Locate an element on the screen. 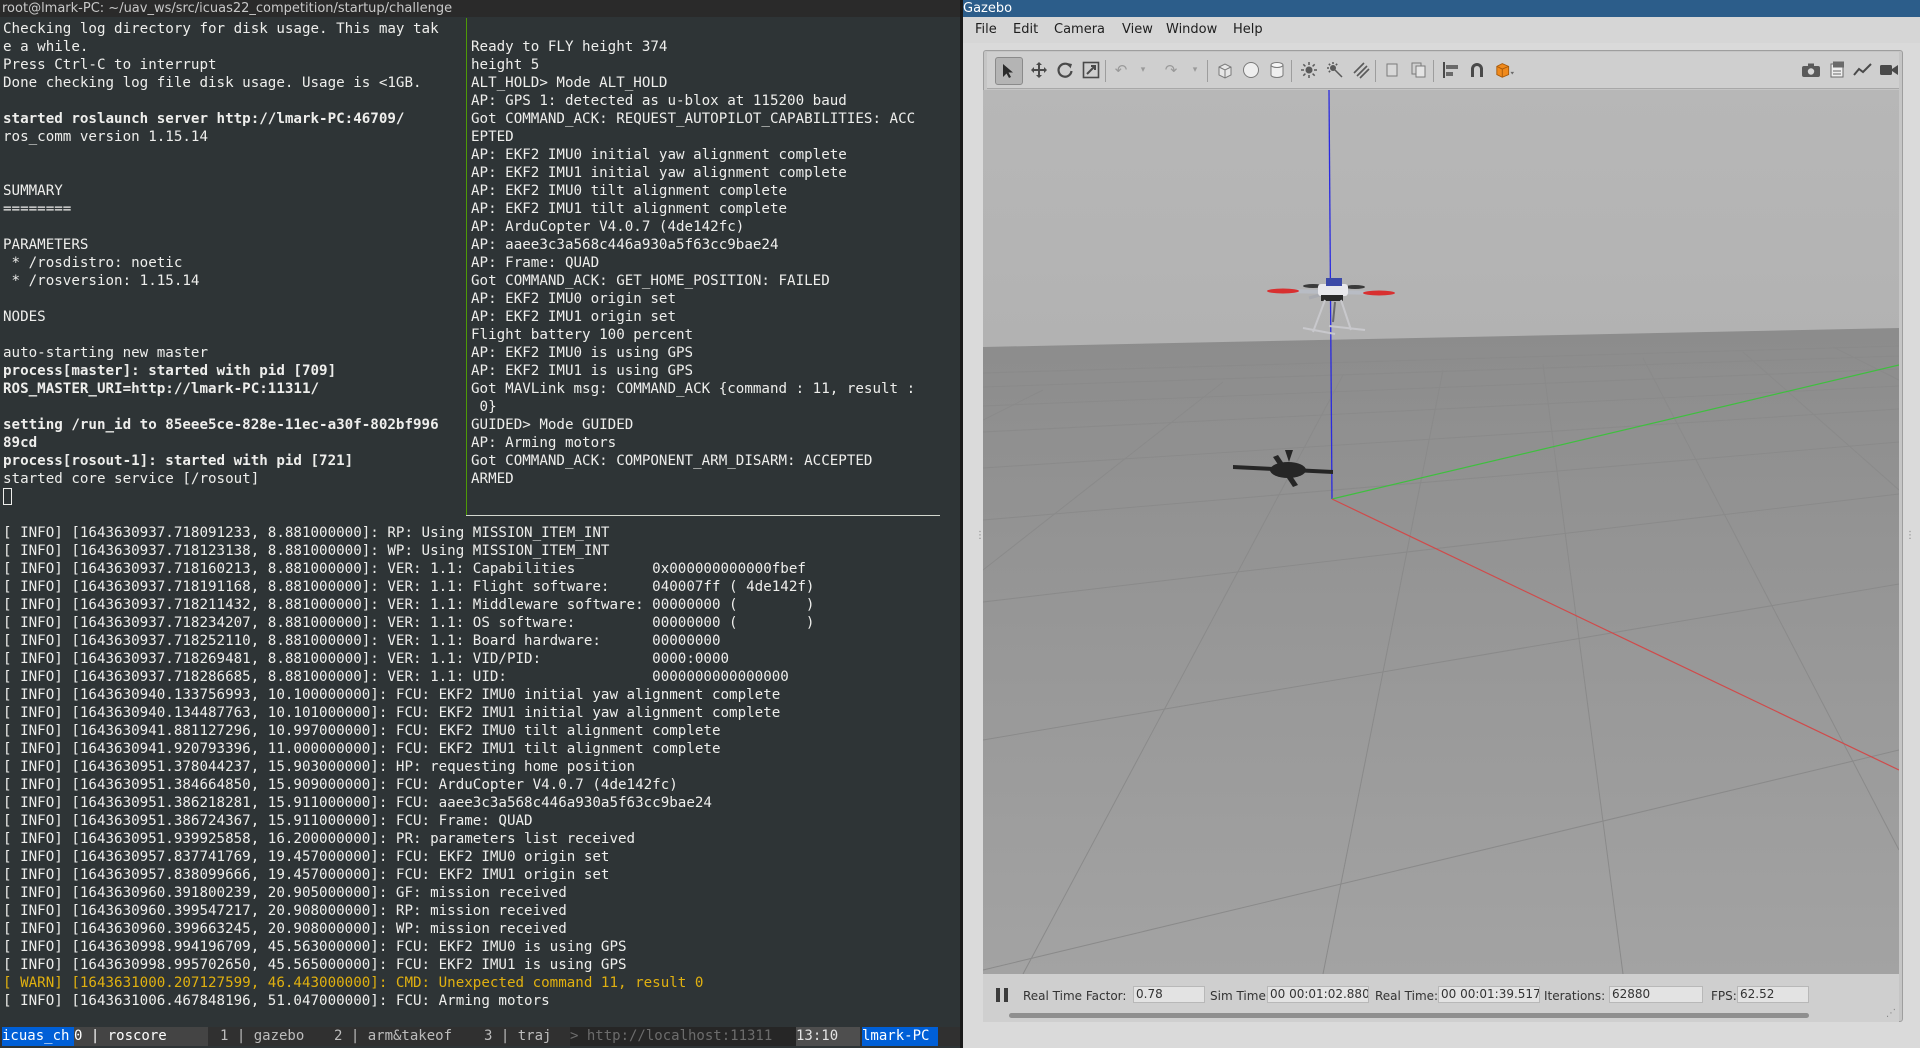  snap-magnet-icon is located at coordinates (1477, 70).